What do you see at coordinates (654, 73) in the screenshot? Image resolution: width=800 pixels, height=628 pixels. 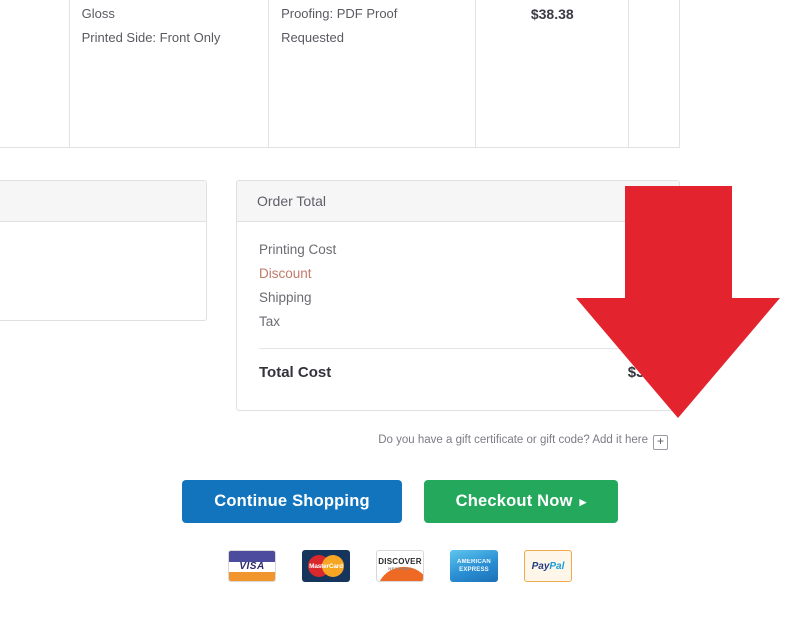 I see `cart-item-quantity-cell` at bounding box center [654, 73].